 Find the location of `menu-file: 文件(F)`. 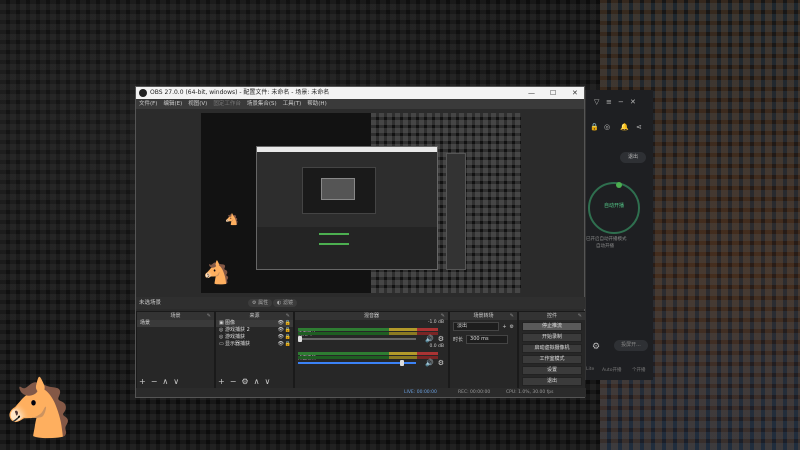

menu-file: 文件(F) is located at coordinates (148, 104).